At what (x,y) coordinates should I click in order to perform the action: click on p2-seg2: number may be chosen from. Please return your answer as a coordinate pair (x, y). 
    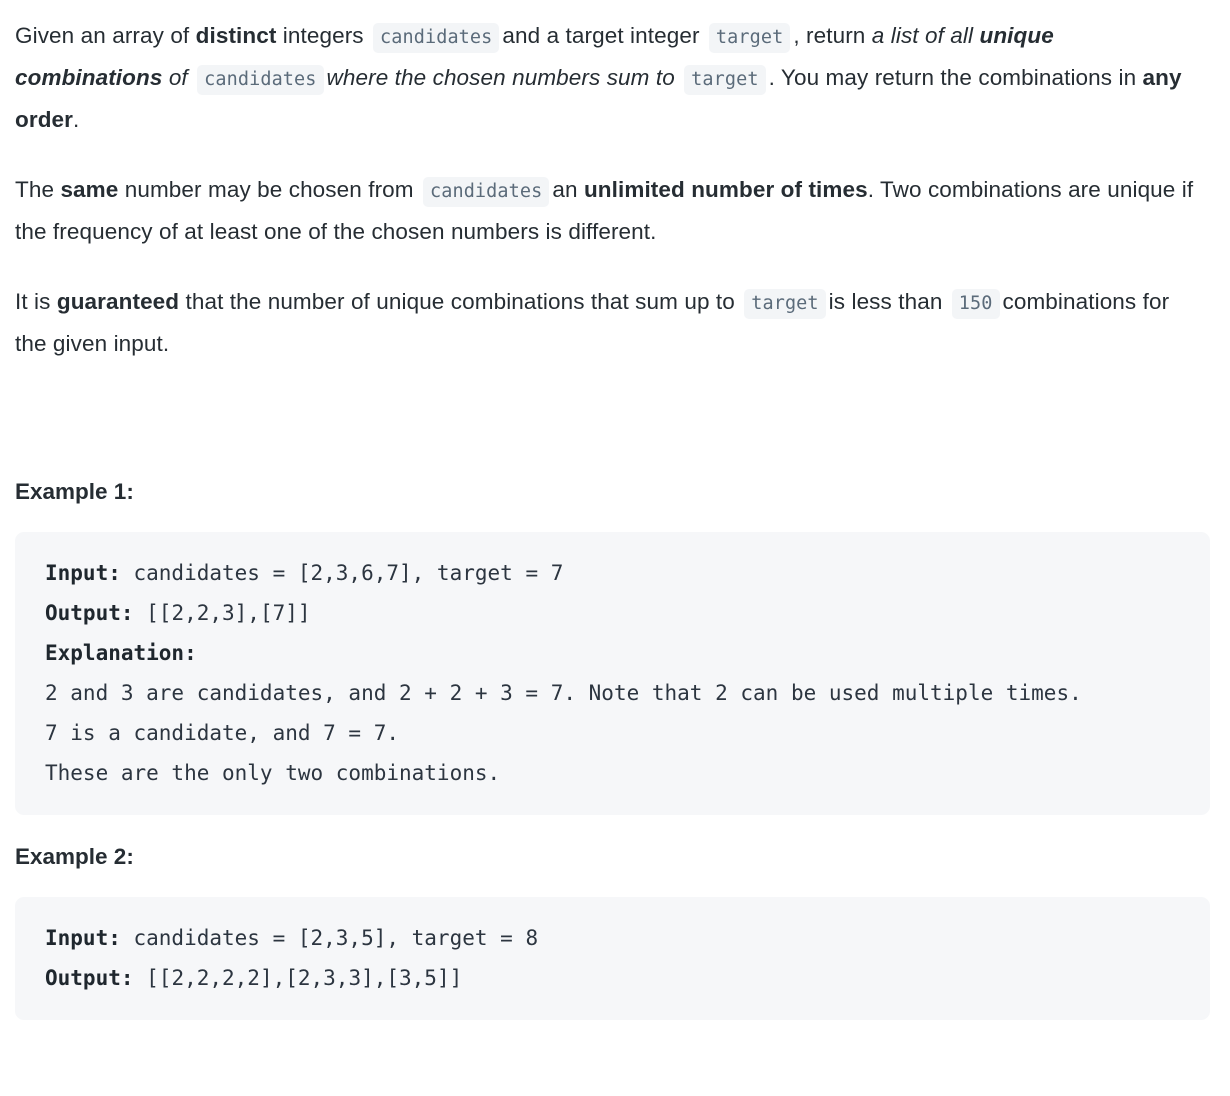
    Looking at the image, I should click on (269, 189).